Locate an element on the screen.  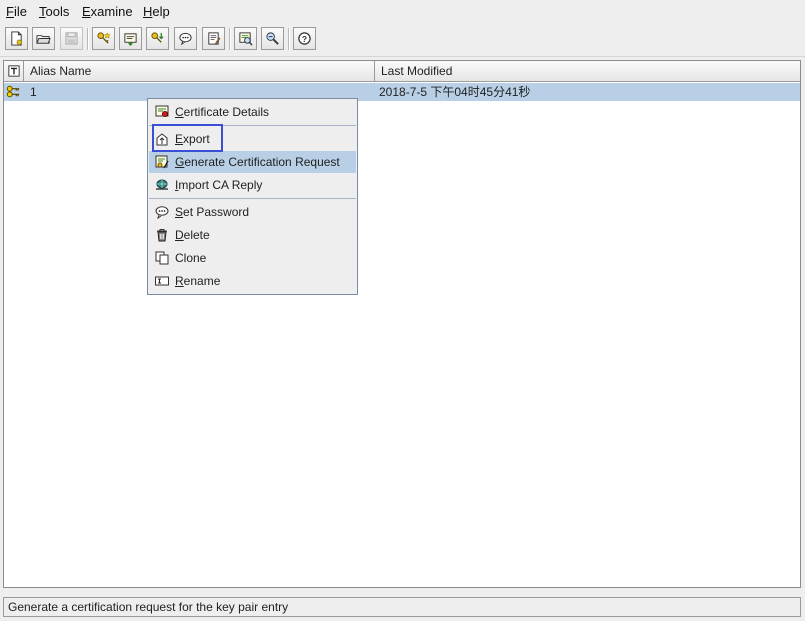
open-keystore-button is located at coordinates (43, 38).